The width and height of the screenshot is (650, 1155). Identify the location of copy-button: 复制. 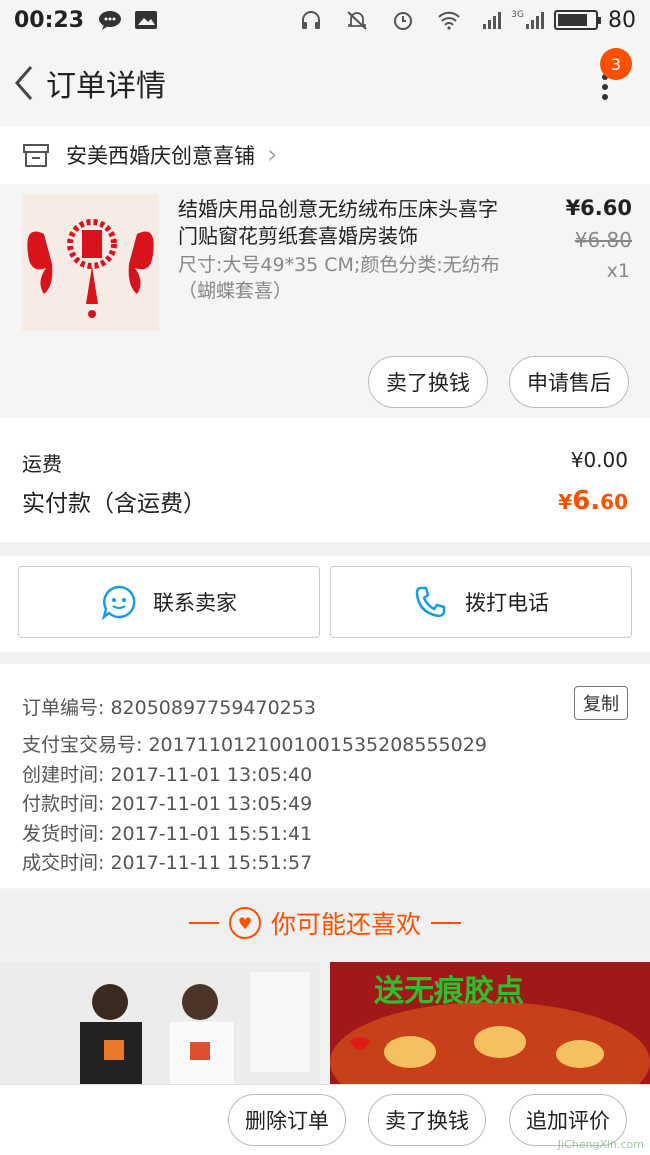
(601, 703).